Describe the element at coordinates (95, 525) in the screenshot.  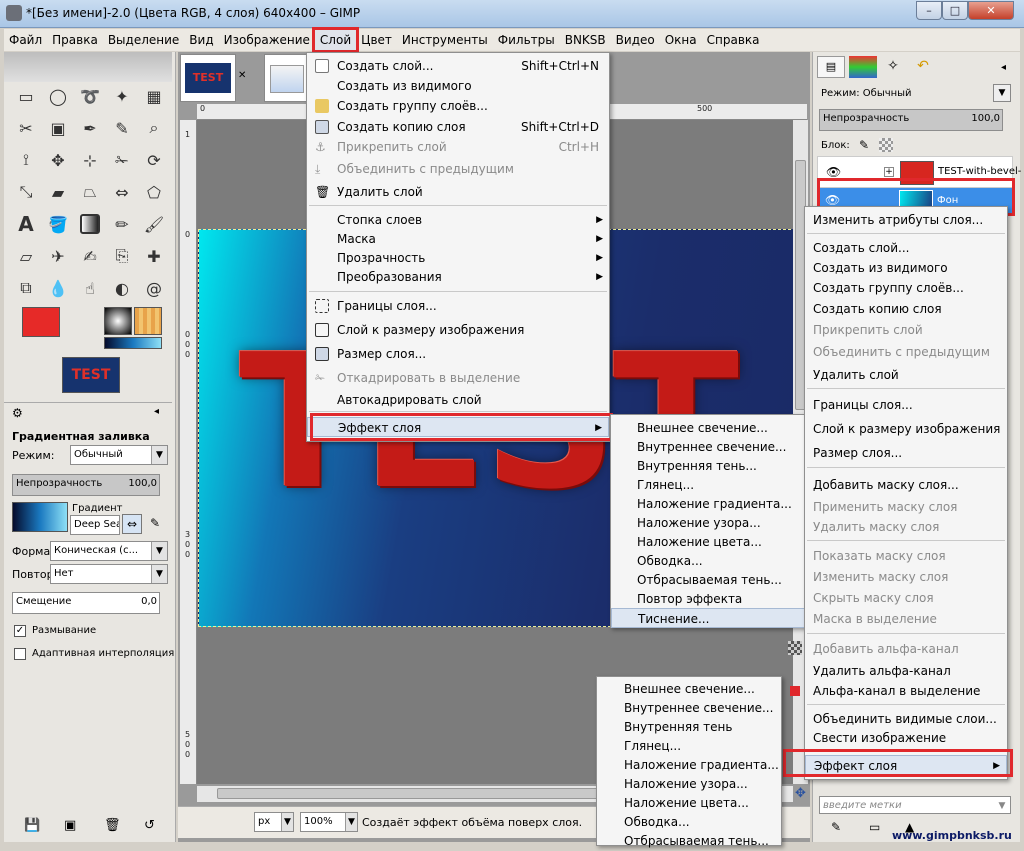
I see `gradient-name-field: Deep Sea` at that location.